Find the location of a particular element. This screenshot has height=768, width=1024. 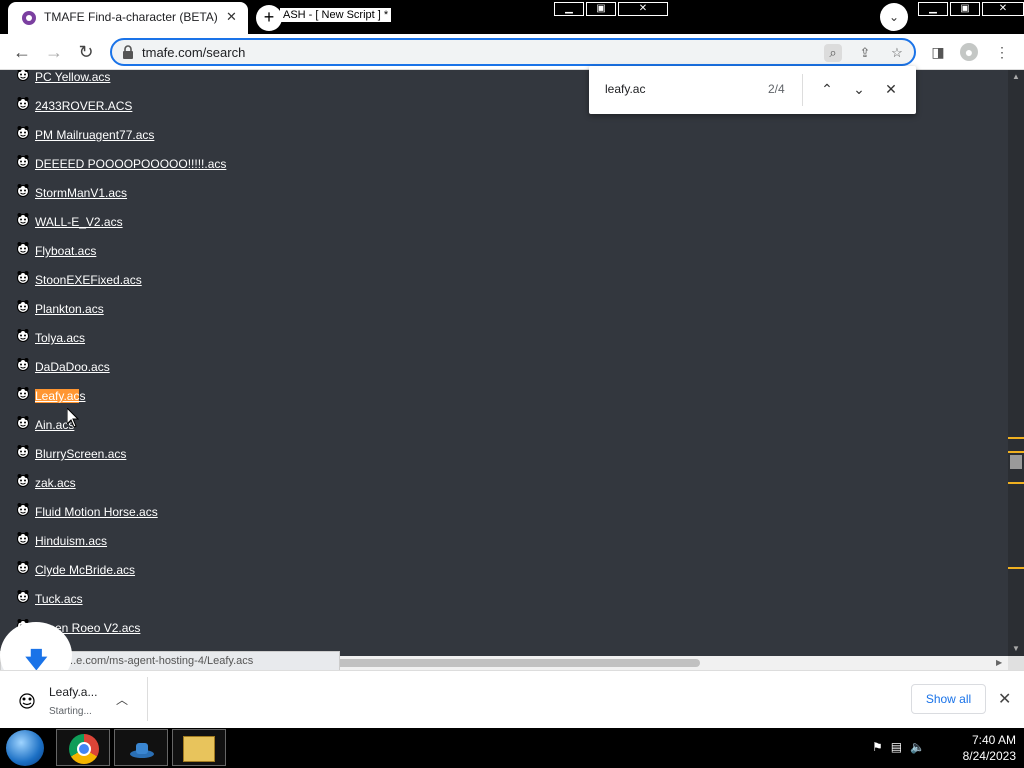

ash-window-controls: ▁ ▣ ✕ is located at coordinates (611, 10).